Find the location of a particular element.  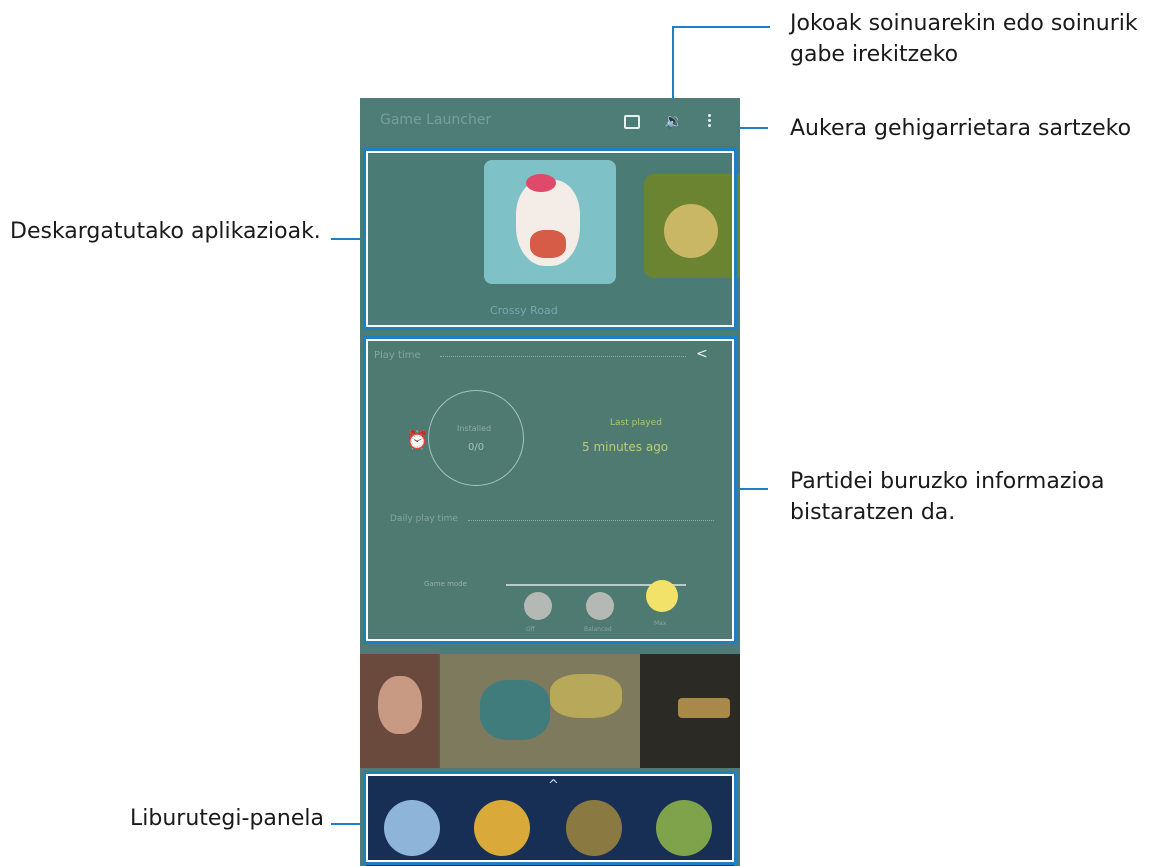

game-banner-carousel is located at coordinates (550, 711).